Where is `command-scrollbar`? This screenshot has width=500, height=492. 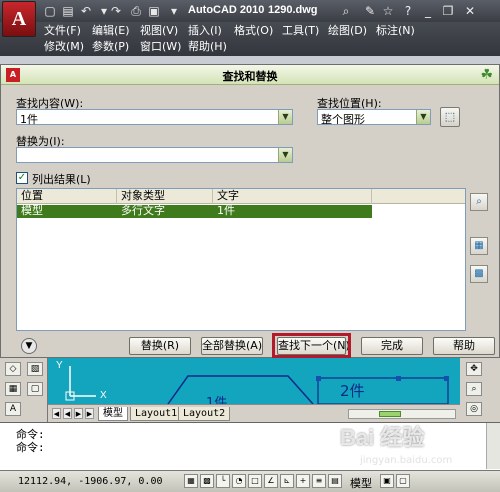
command-scrollbar is located at coordinates (493, 446).